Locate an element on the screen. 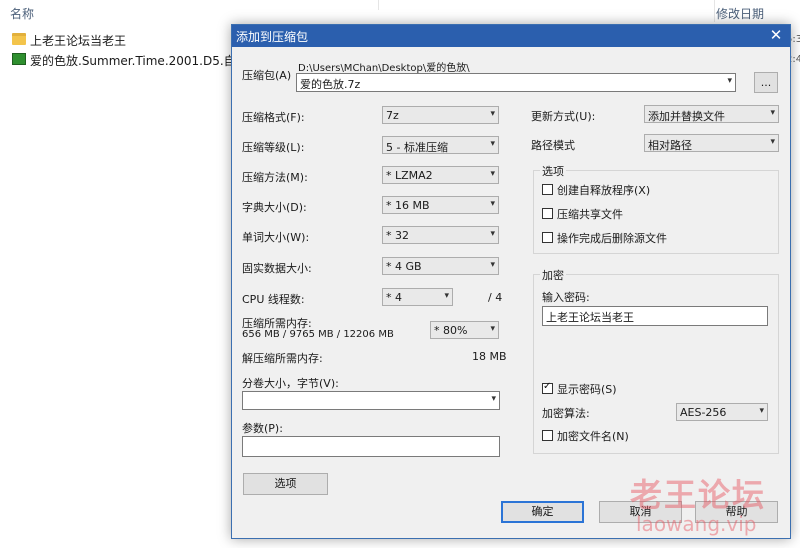  params-input is located at coordinates (371, 446).